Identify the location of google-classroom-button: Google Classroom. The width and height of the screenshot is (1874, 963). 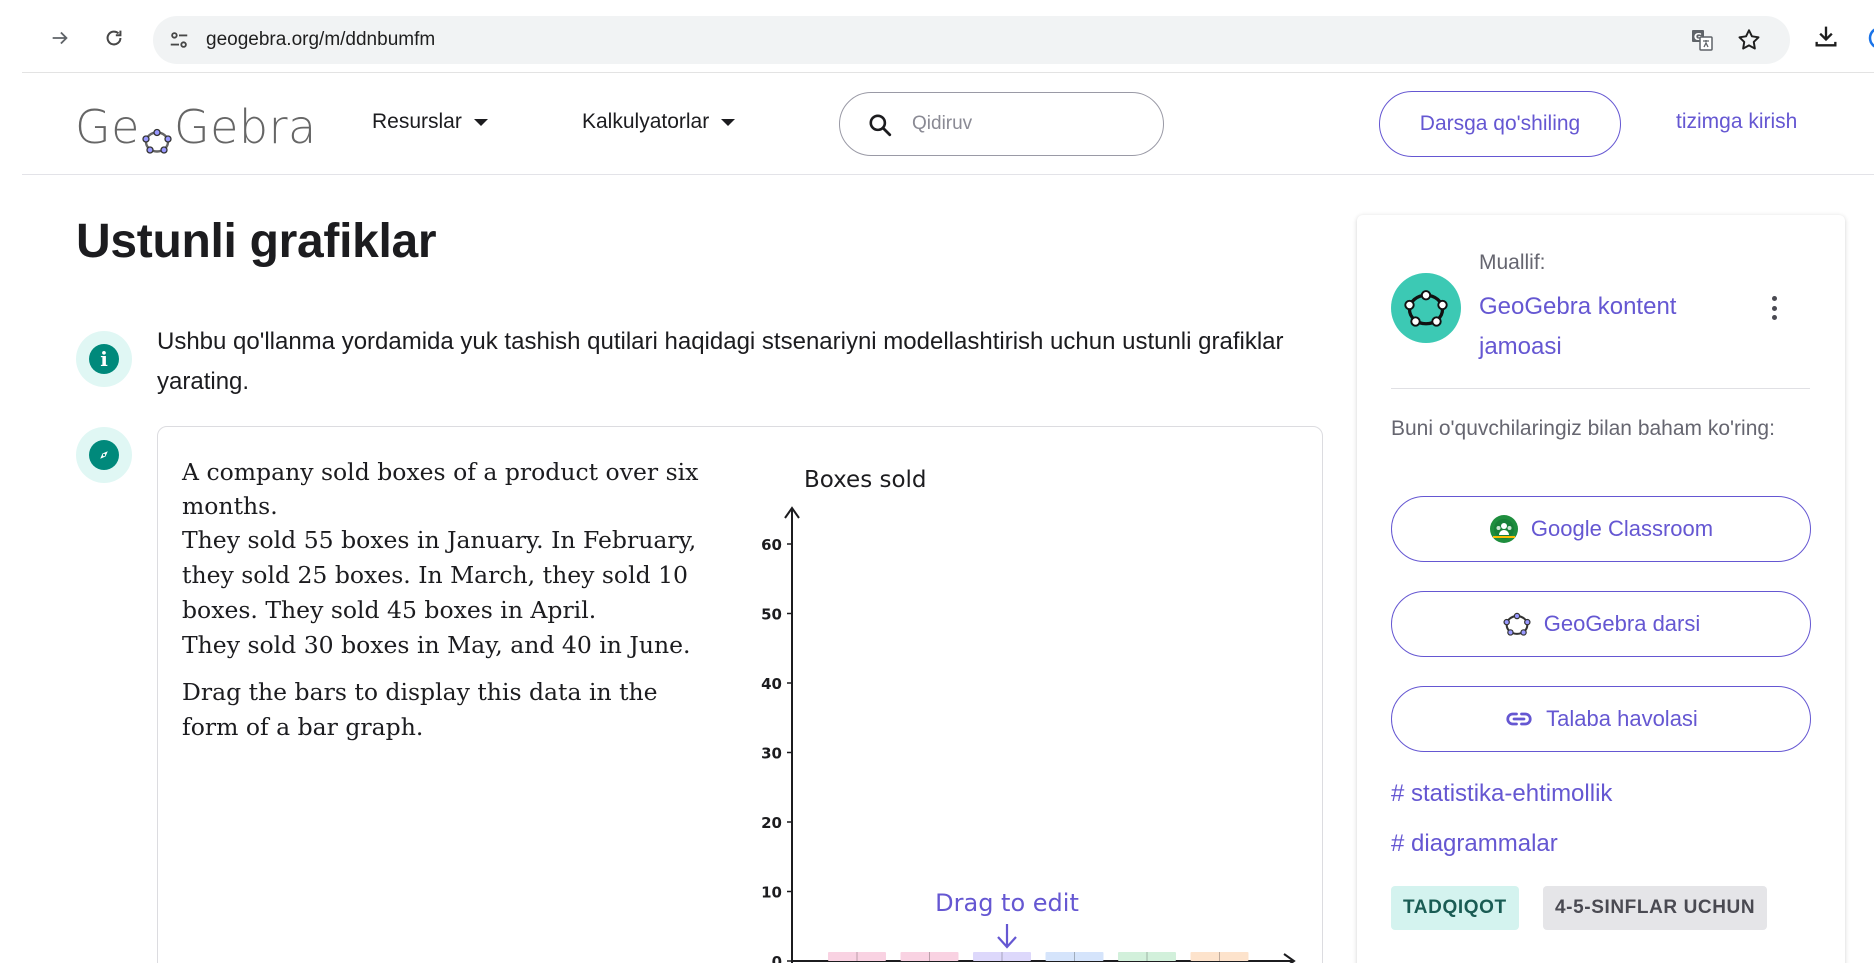
(1601, 529).